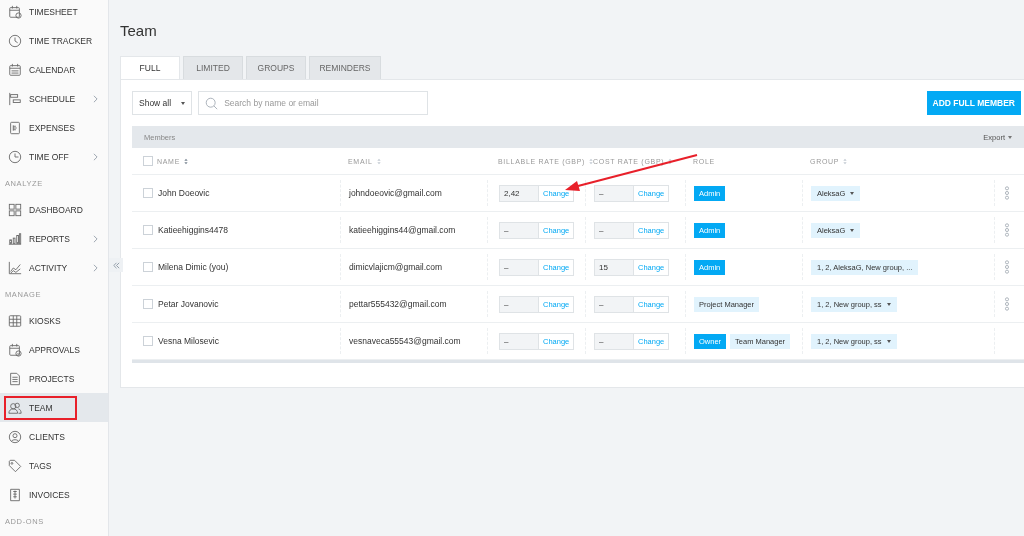 The image size is (1024, 536). Describe the element at coordinates (188, 304) in the screenshot. I see `member-name: Petar Jovanovic` at that location.